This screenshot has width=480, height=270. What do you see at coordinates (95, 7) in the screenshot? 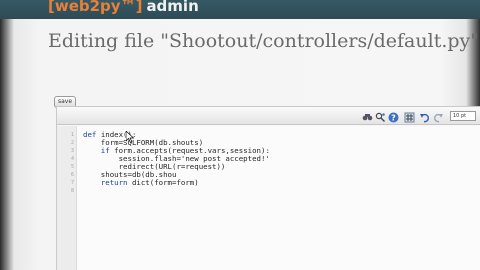
I see `brand-web2py: [web2py™]` at bounding box center [95, 7].